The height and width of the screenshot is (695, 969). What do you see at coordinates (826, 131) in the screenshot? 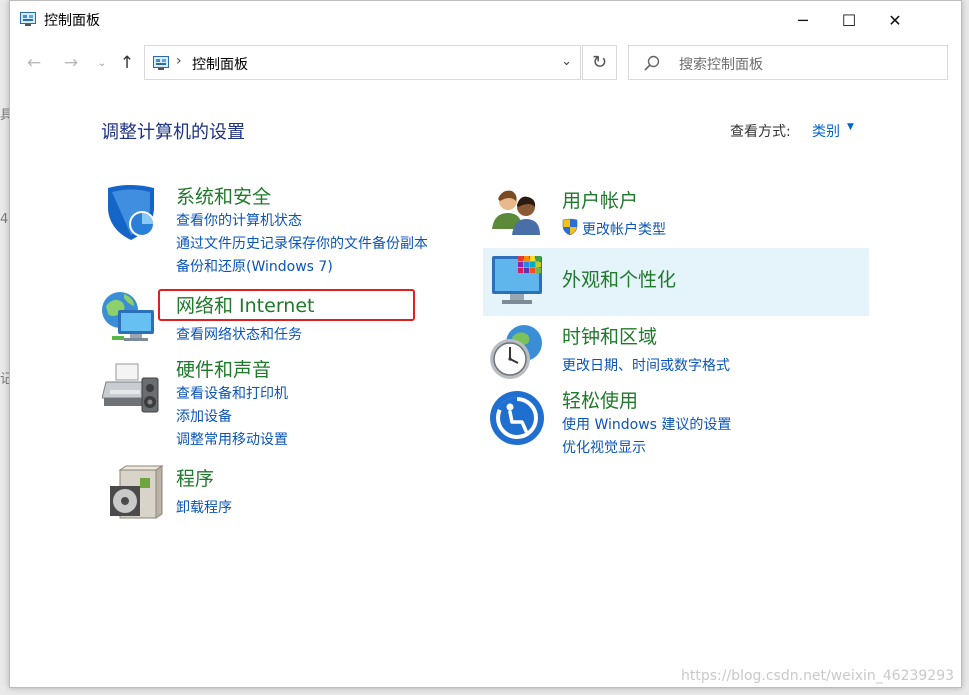
I see `view-by-dropdown: 类别` at bounding box center [826, 131].